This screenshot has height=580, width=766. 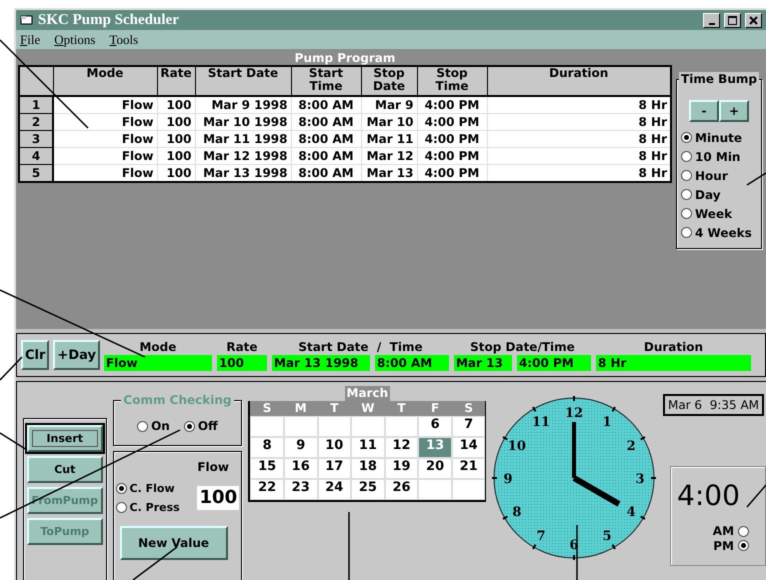 I want to click on calendar-day: 14, so click(x=469, y=447).